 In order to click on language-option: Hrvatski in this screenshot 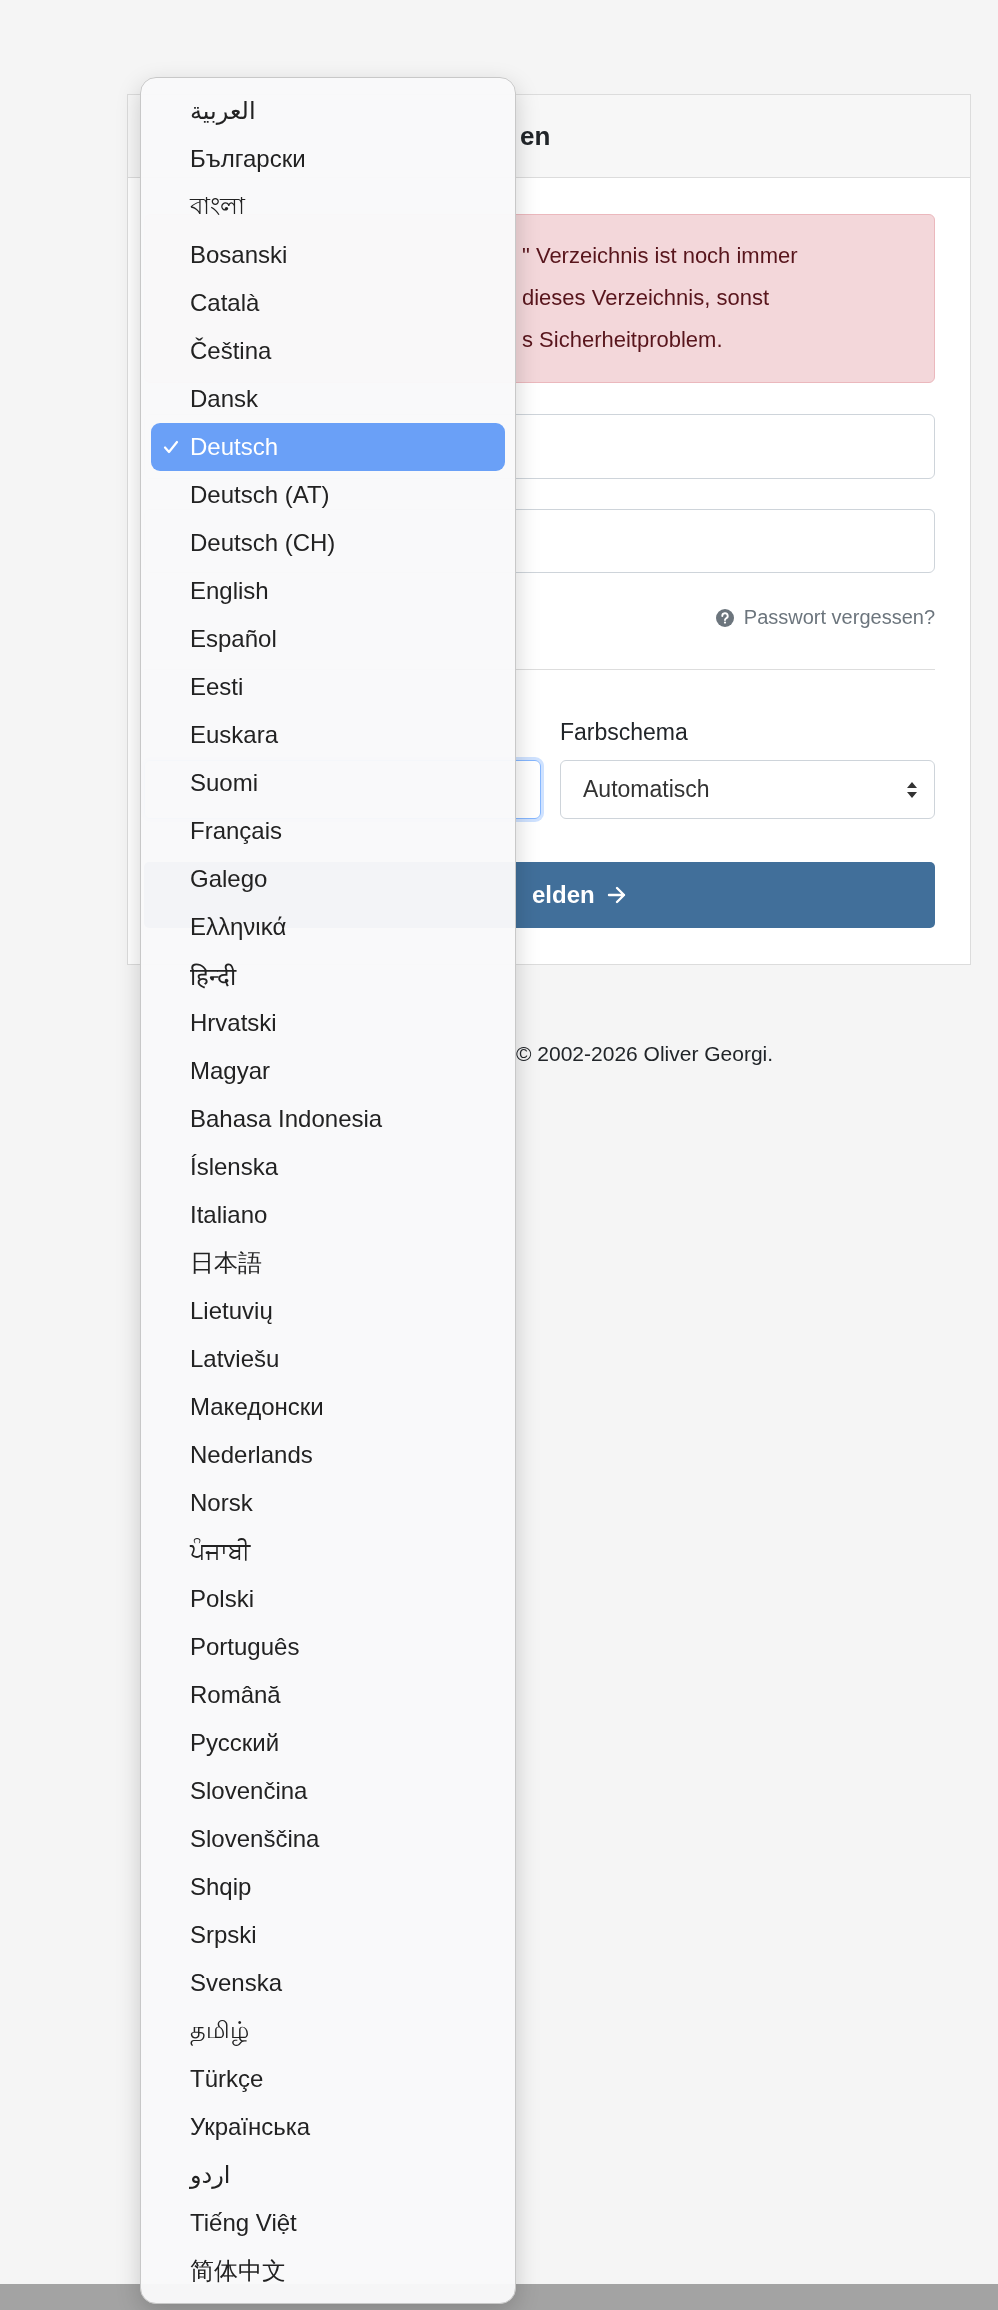, I will do `click(328, 1023)`.